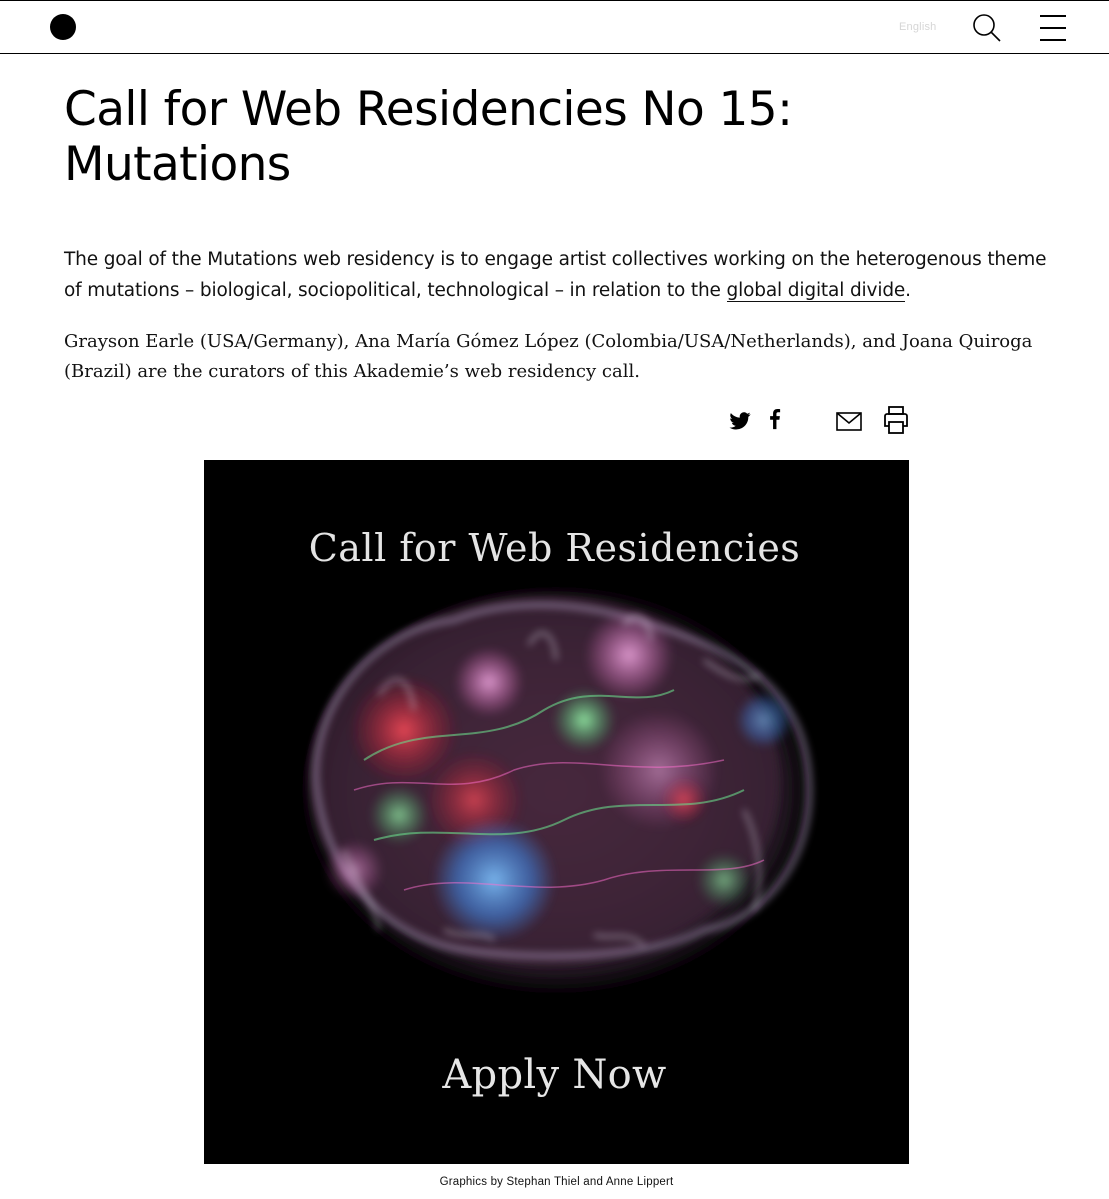 Image resolution: width=1109 pixels, height=1199 pixels. I want to click on search-button, so click(987, 28).